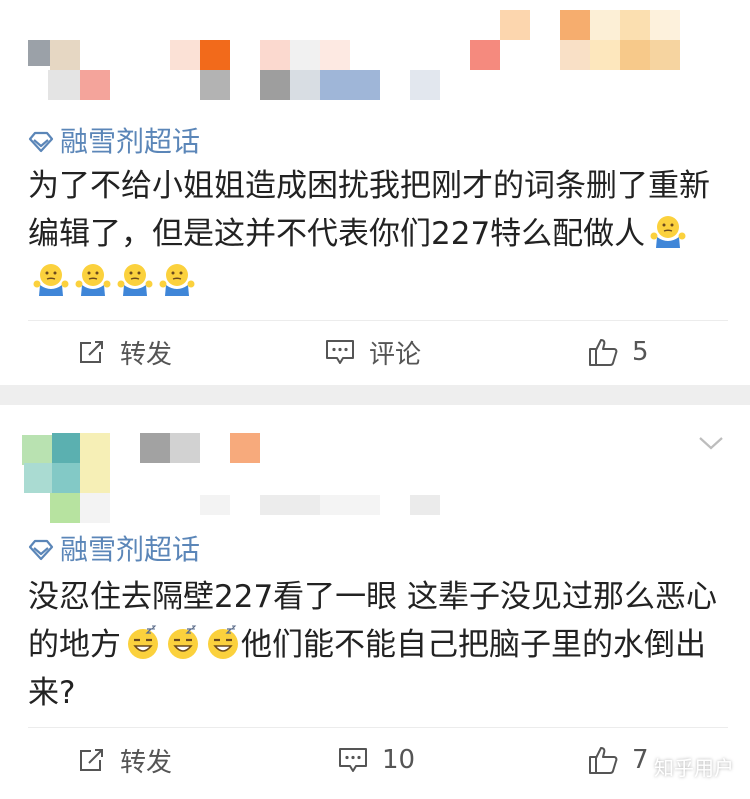 This screenshot has width=750, height=799. Describe the element at coordinates (376, 760) in the screenshot. I see `comment-button: 10` at that location.